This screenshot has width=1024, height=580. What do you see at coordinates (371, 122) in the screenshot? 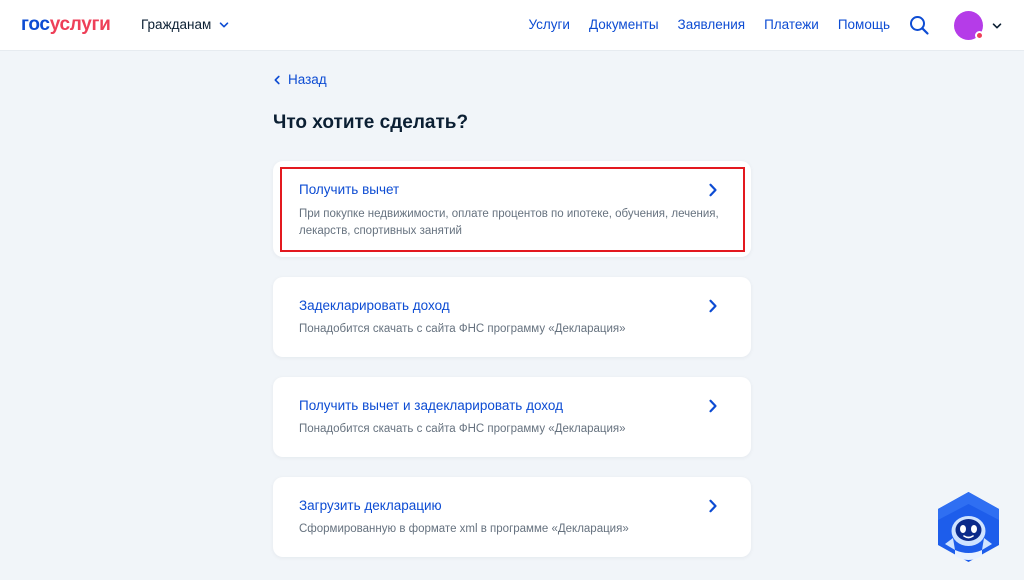
I see `page-title: Что хотите сделать?` at bounding box center [371, 122].